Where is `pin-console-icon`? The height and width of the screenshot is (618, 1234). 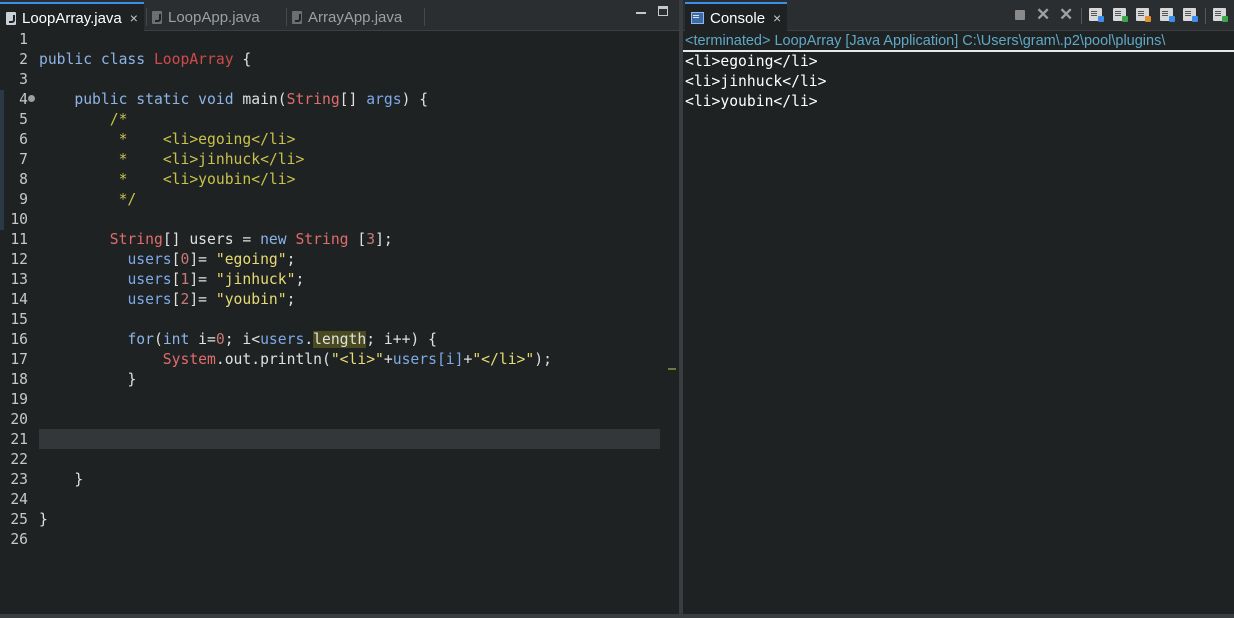 pin-console-icon is located at coordinates (1220, 15).